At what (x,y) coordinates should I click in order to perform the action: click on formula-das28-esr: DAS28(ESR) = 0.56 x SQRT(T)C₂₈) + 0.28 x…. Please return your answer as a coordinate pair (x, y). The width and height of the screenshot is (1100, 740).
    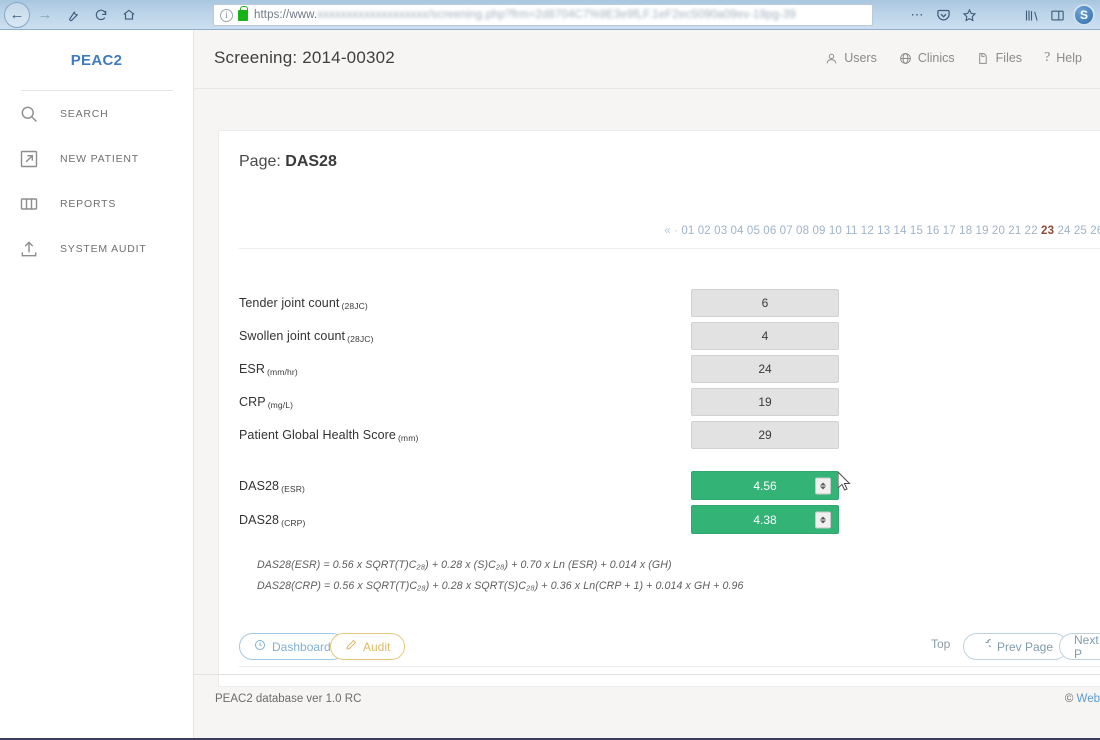
    Looking at the image, I should click on (464, 565).